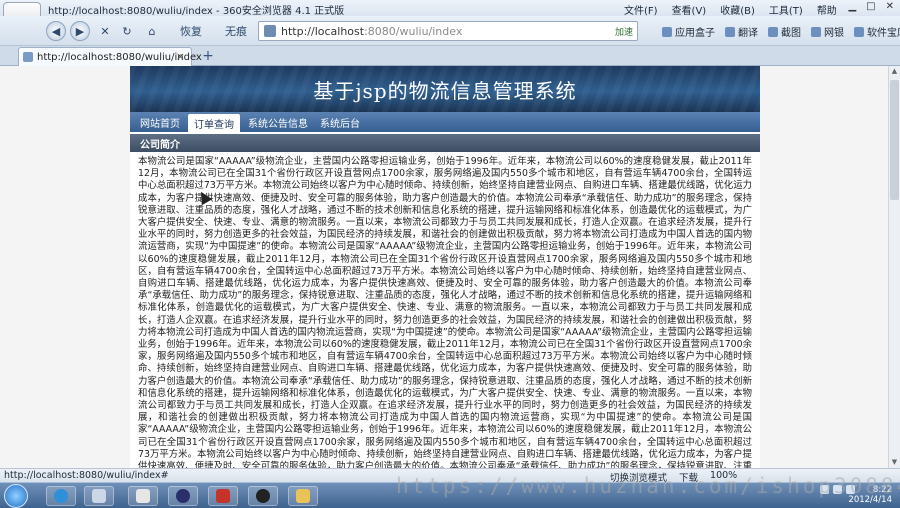 Image resolution: width=900 pixels, height=508 pixels. What do you see at coordinates (99, 496) in the screenshot?
I see `taskbar-pictures-icon` at bounding box center [99, 496].